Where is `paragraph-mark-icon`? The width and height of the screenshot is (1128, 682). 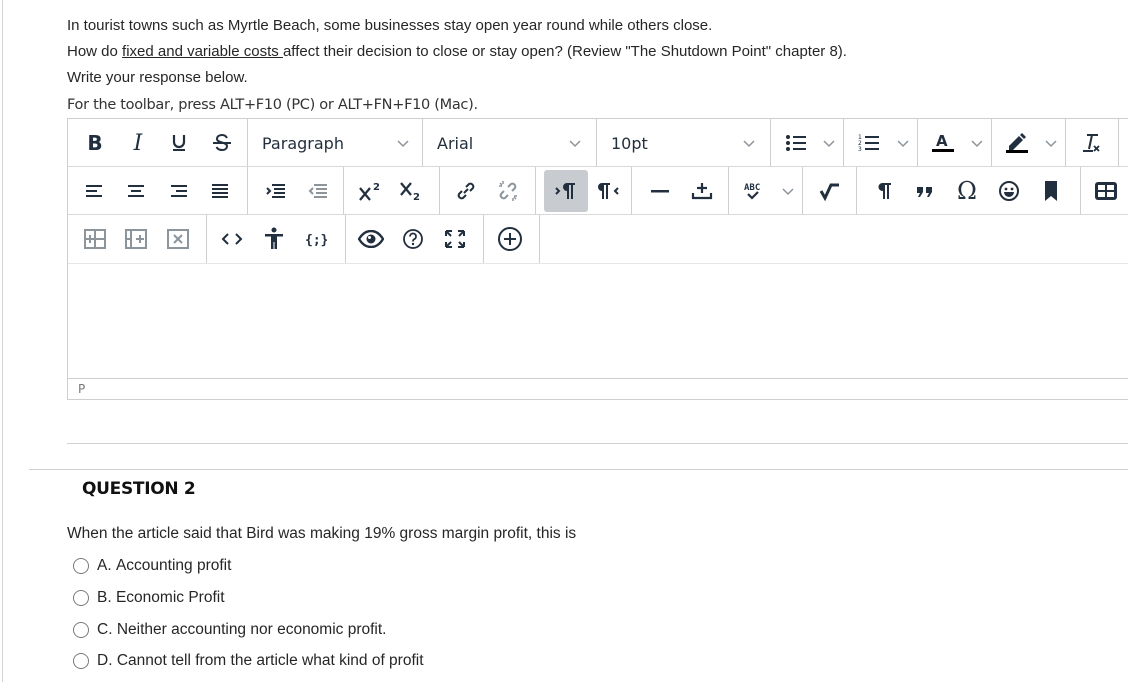
paragraph-mark-icon is located at coordinates (884, 191).